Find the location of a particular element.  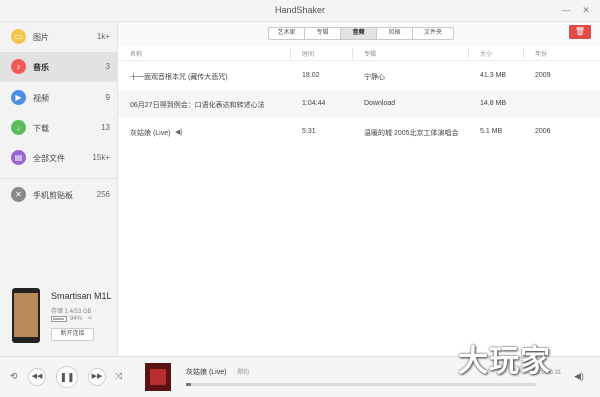

view-tabs: 艺术家 专辑 音频 风格 文件夹 is located at coordinates (361, 33).